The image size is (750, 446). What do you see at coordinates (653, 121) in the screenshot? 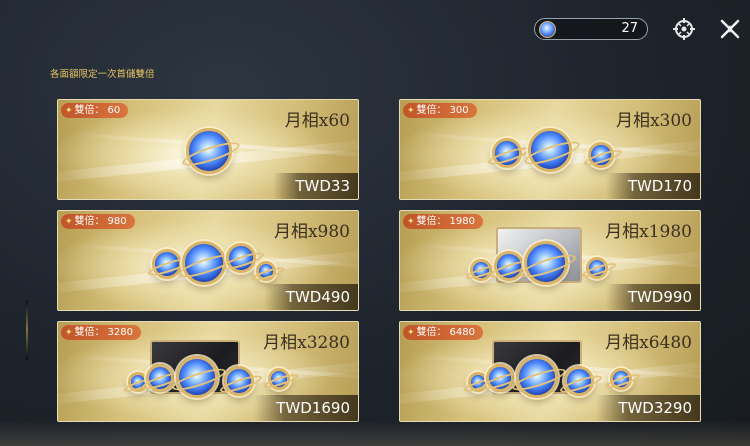
I see `product-title: 月相x300` at bounding box center [653, 121].